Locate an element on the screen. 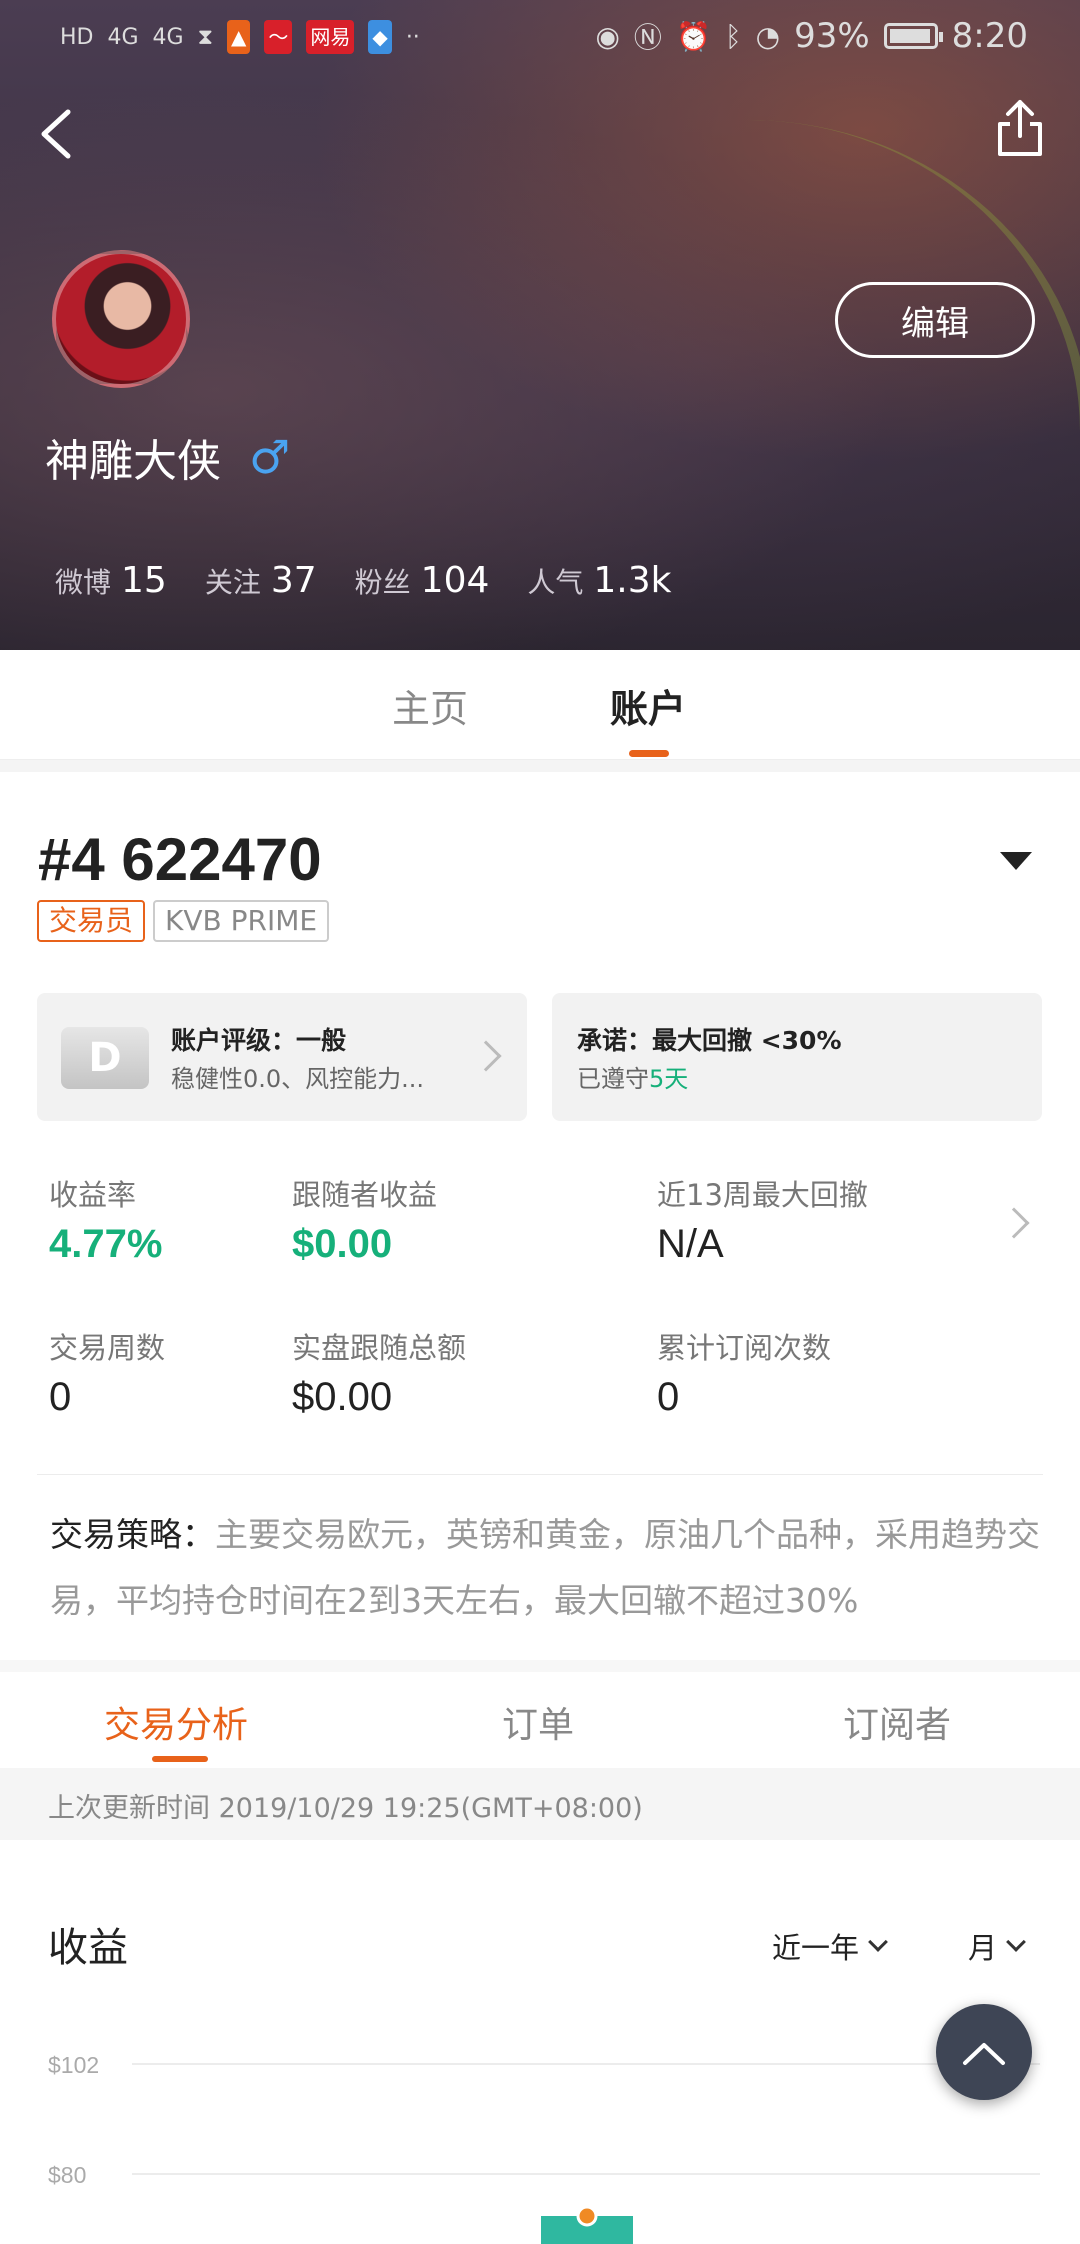  tab-account: 账户 is located at coordinates (648, 705).